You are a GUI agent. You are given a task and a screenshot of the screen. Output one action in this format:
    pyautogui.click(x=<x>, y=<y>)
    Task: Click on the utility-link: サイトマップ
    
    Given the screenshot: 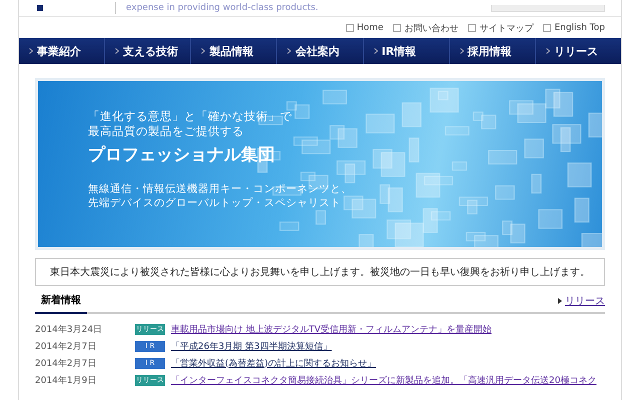 What is the action you would take?
    pyautogui.click(x=501, y=28)
    